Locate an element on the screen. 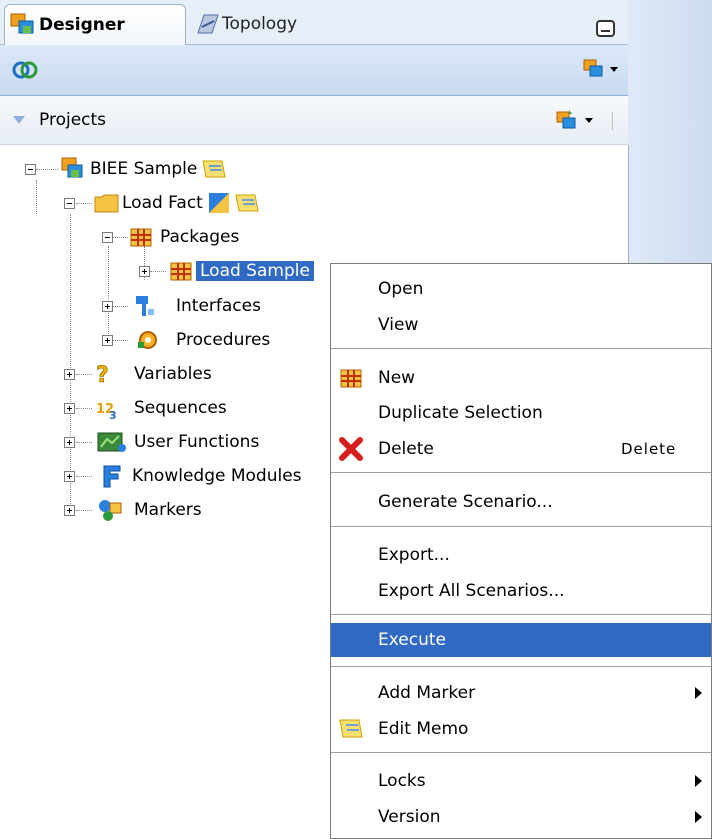 The image size is (712, 839). load-sample-expand-toggle is located at coordinates (144, 271).